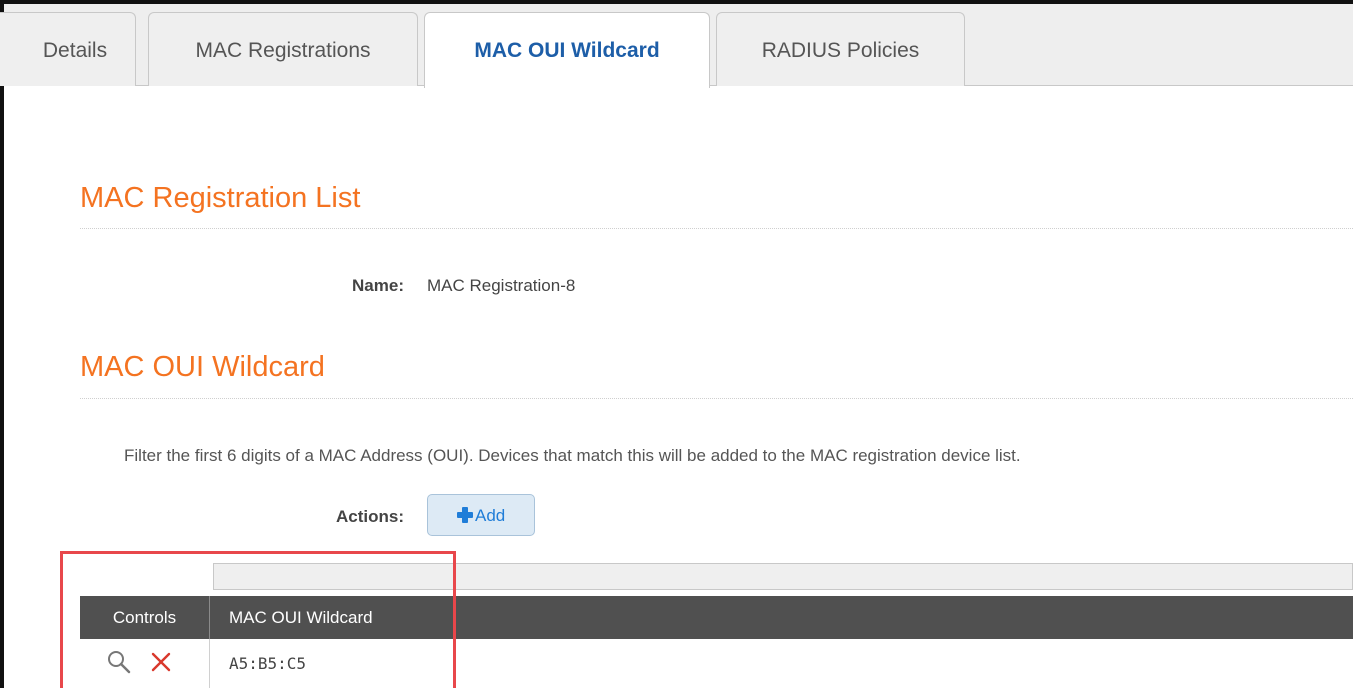 The image size is (1353, 688). What do you see at coordinates (716, 617) in the screenshot?
I see `table-header: Controls MAC OUI Wildcard` at bounding box center [716, 617].